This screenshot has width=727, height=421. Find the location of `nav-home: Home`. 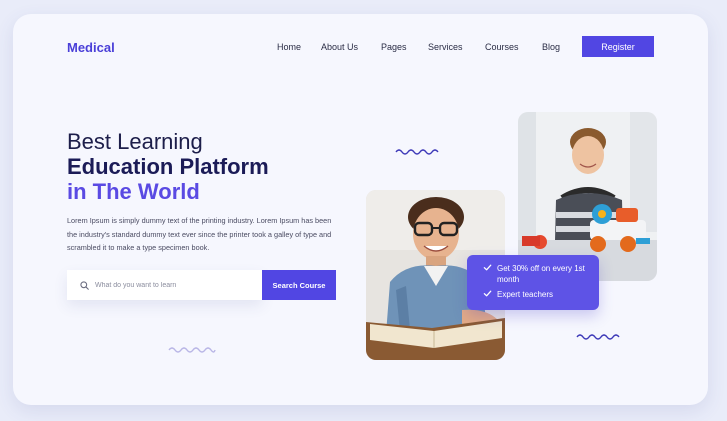

nav-home: Home is located at coordinates (289, 47).